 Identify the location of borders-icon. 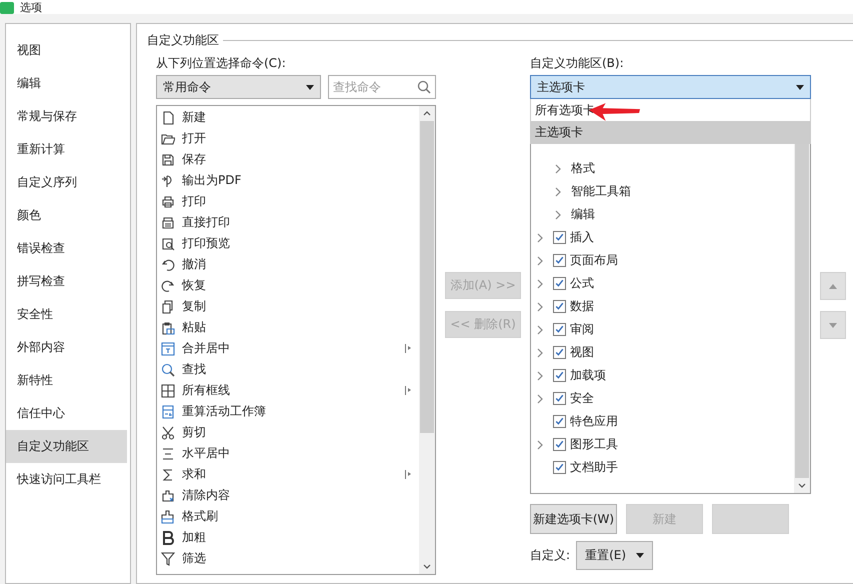
(168, 391).